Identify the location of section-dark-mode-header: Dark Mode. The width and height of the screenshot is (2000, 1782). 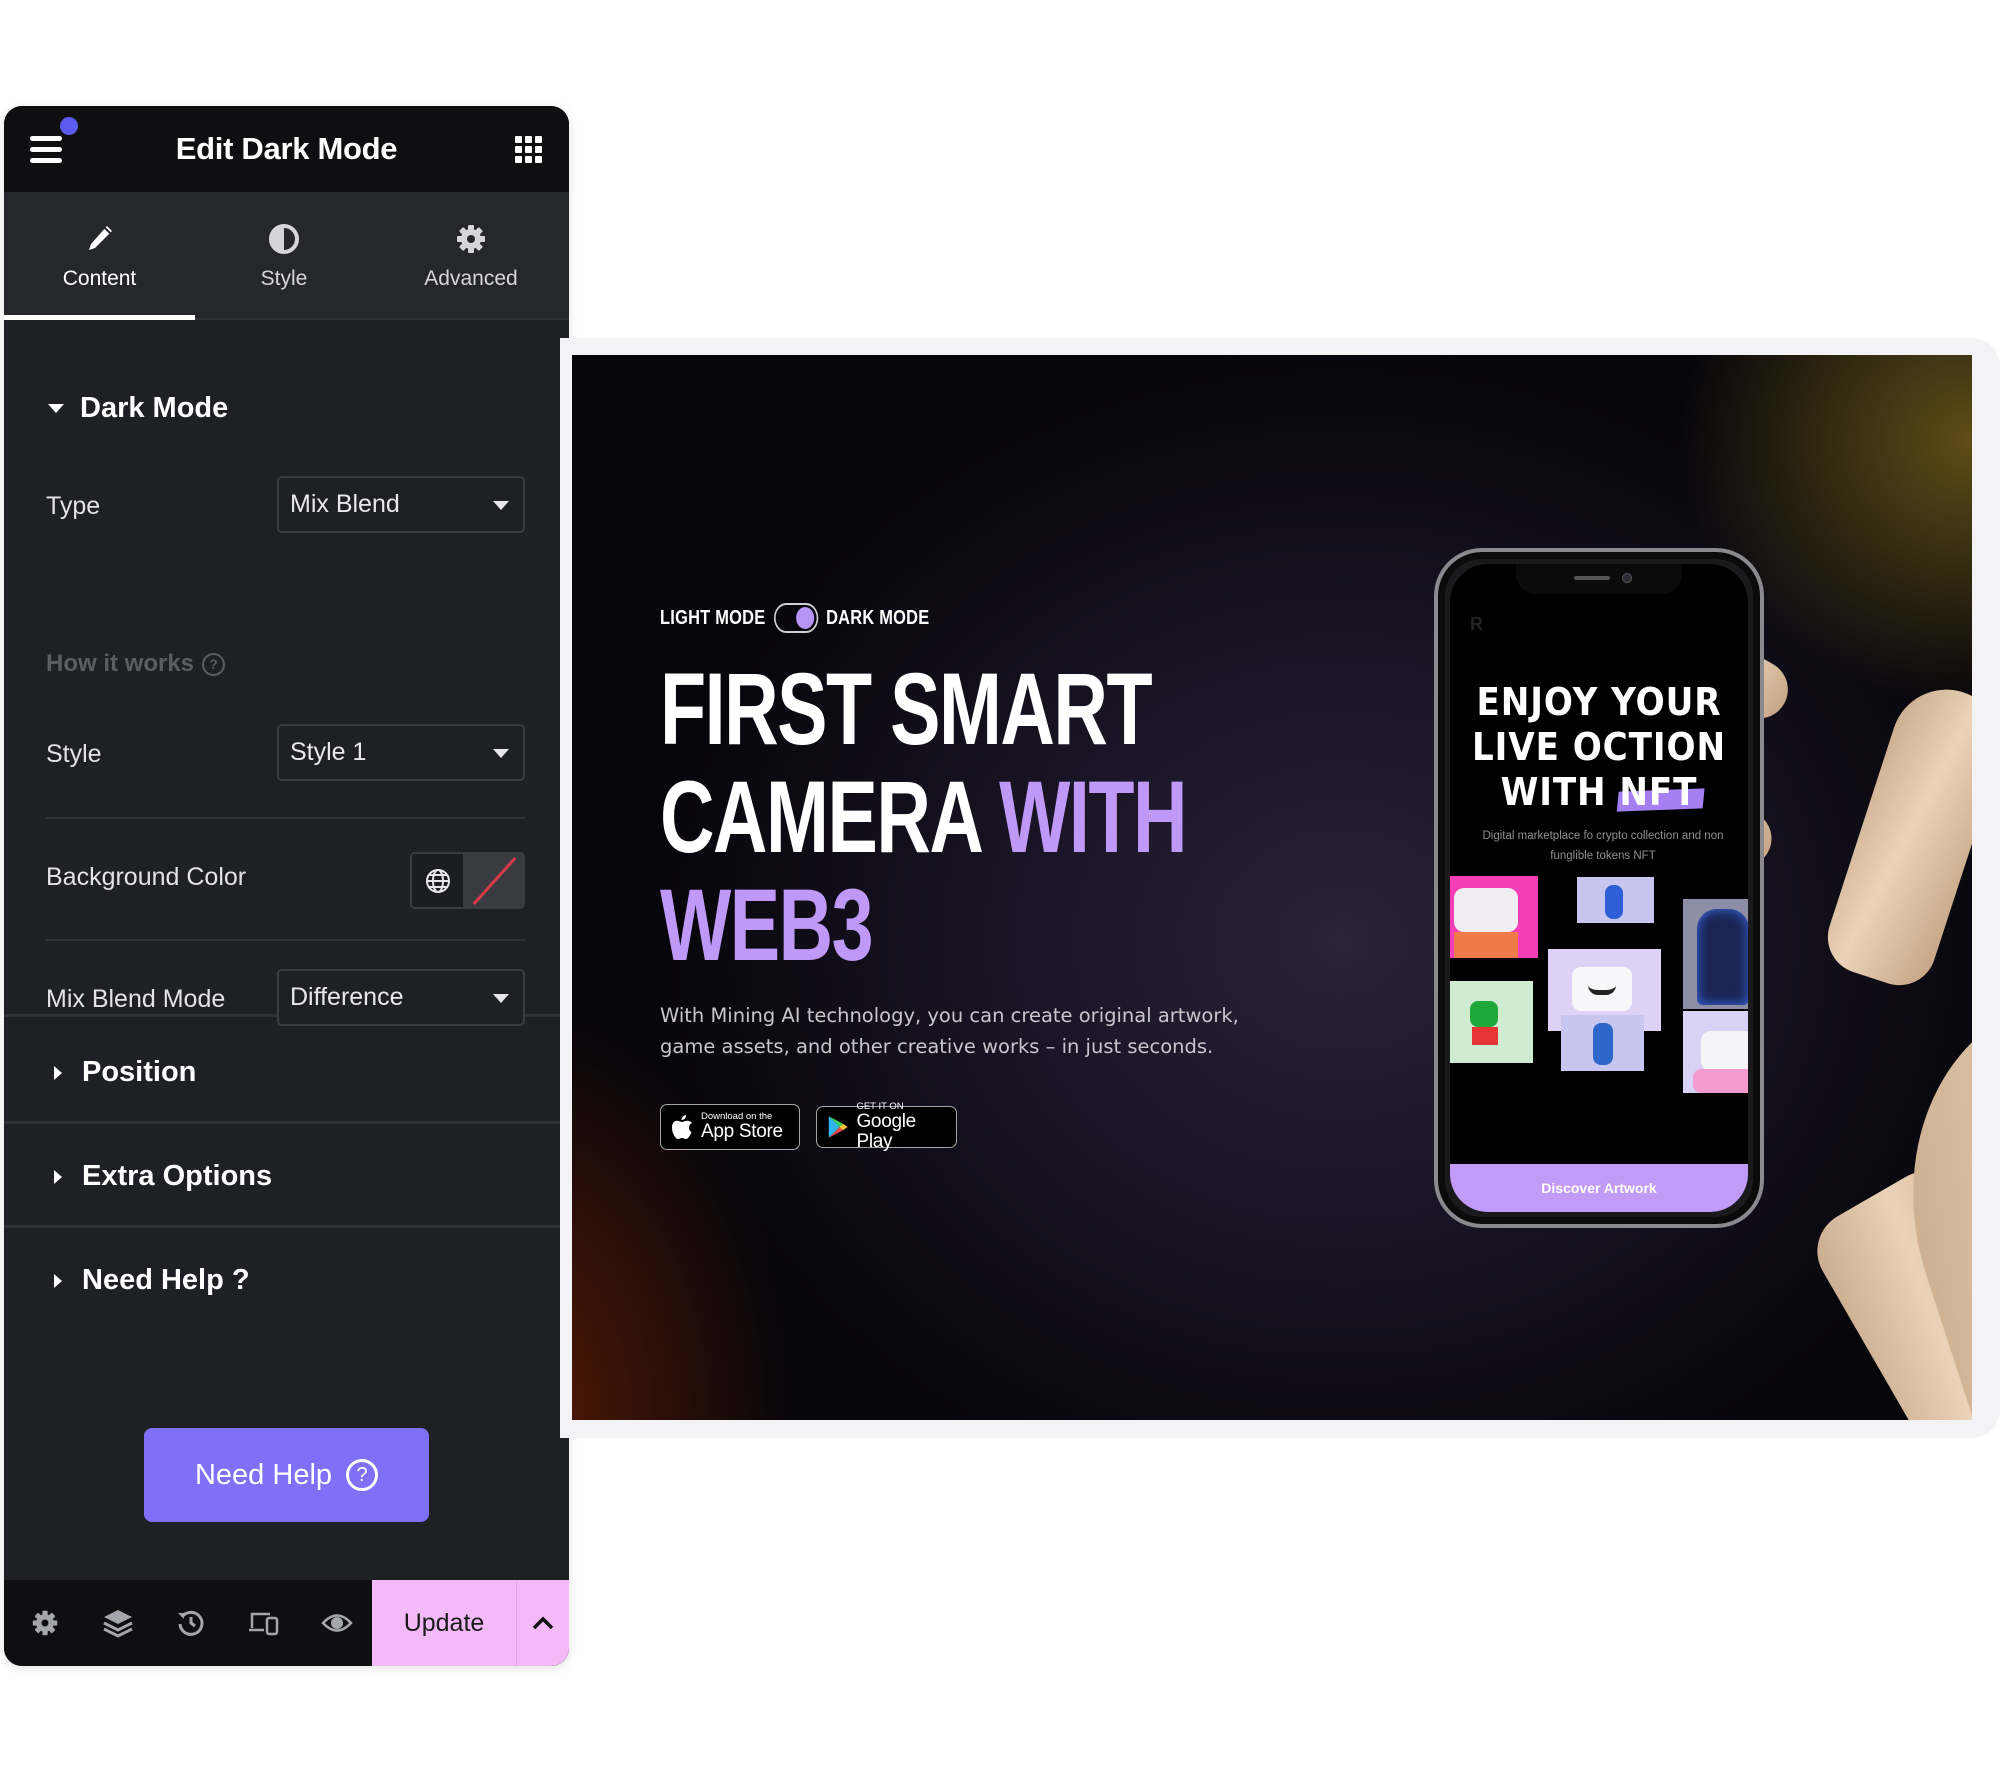
(138, 408).